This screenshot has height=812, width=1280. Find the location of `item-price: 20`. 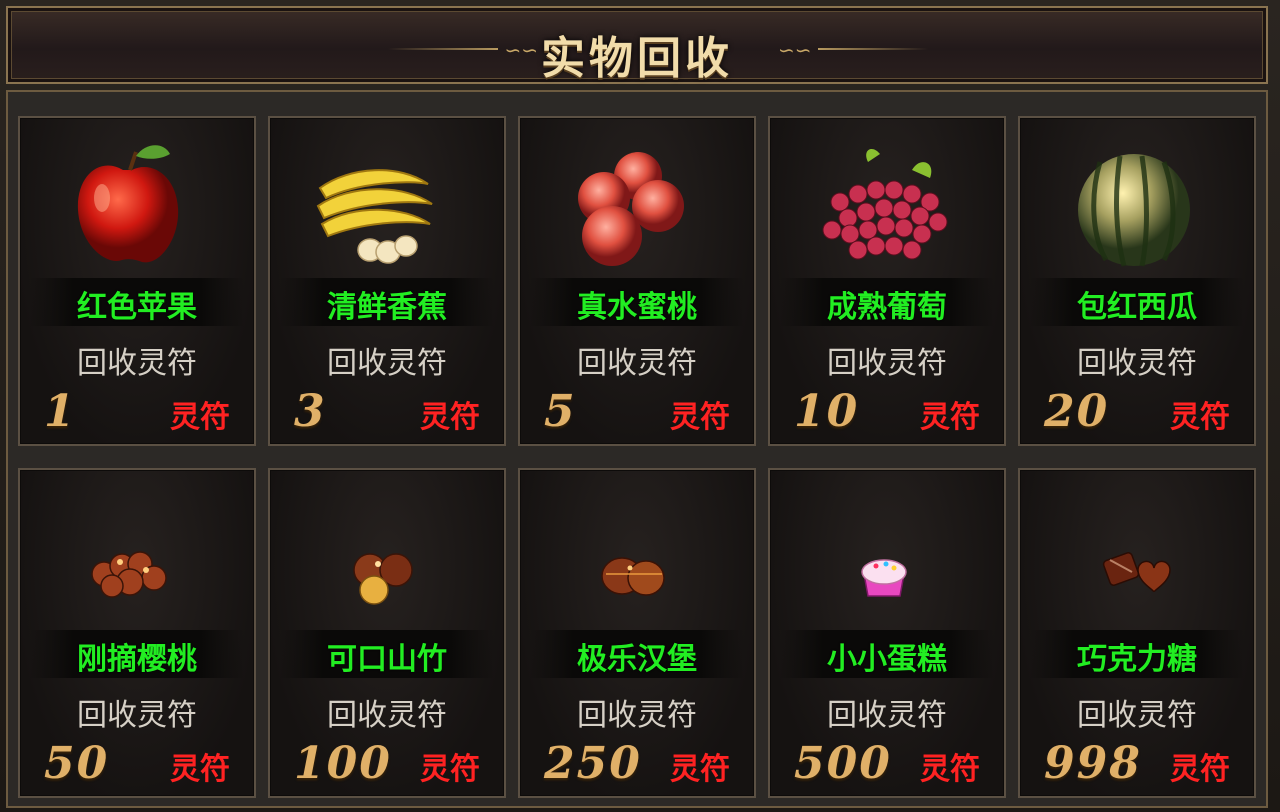

item-price: 20 is located at coordinates (1077, 411).